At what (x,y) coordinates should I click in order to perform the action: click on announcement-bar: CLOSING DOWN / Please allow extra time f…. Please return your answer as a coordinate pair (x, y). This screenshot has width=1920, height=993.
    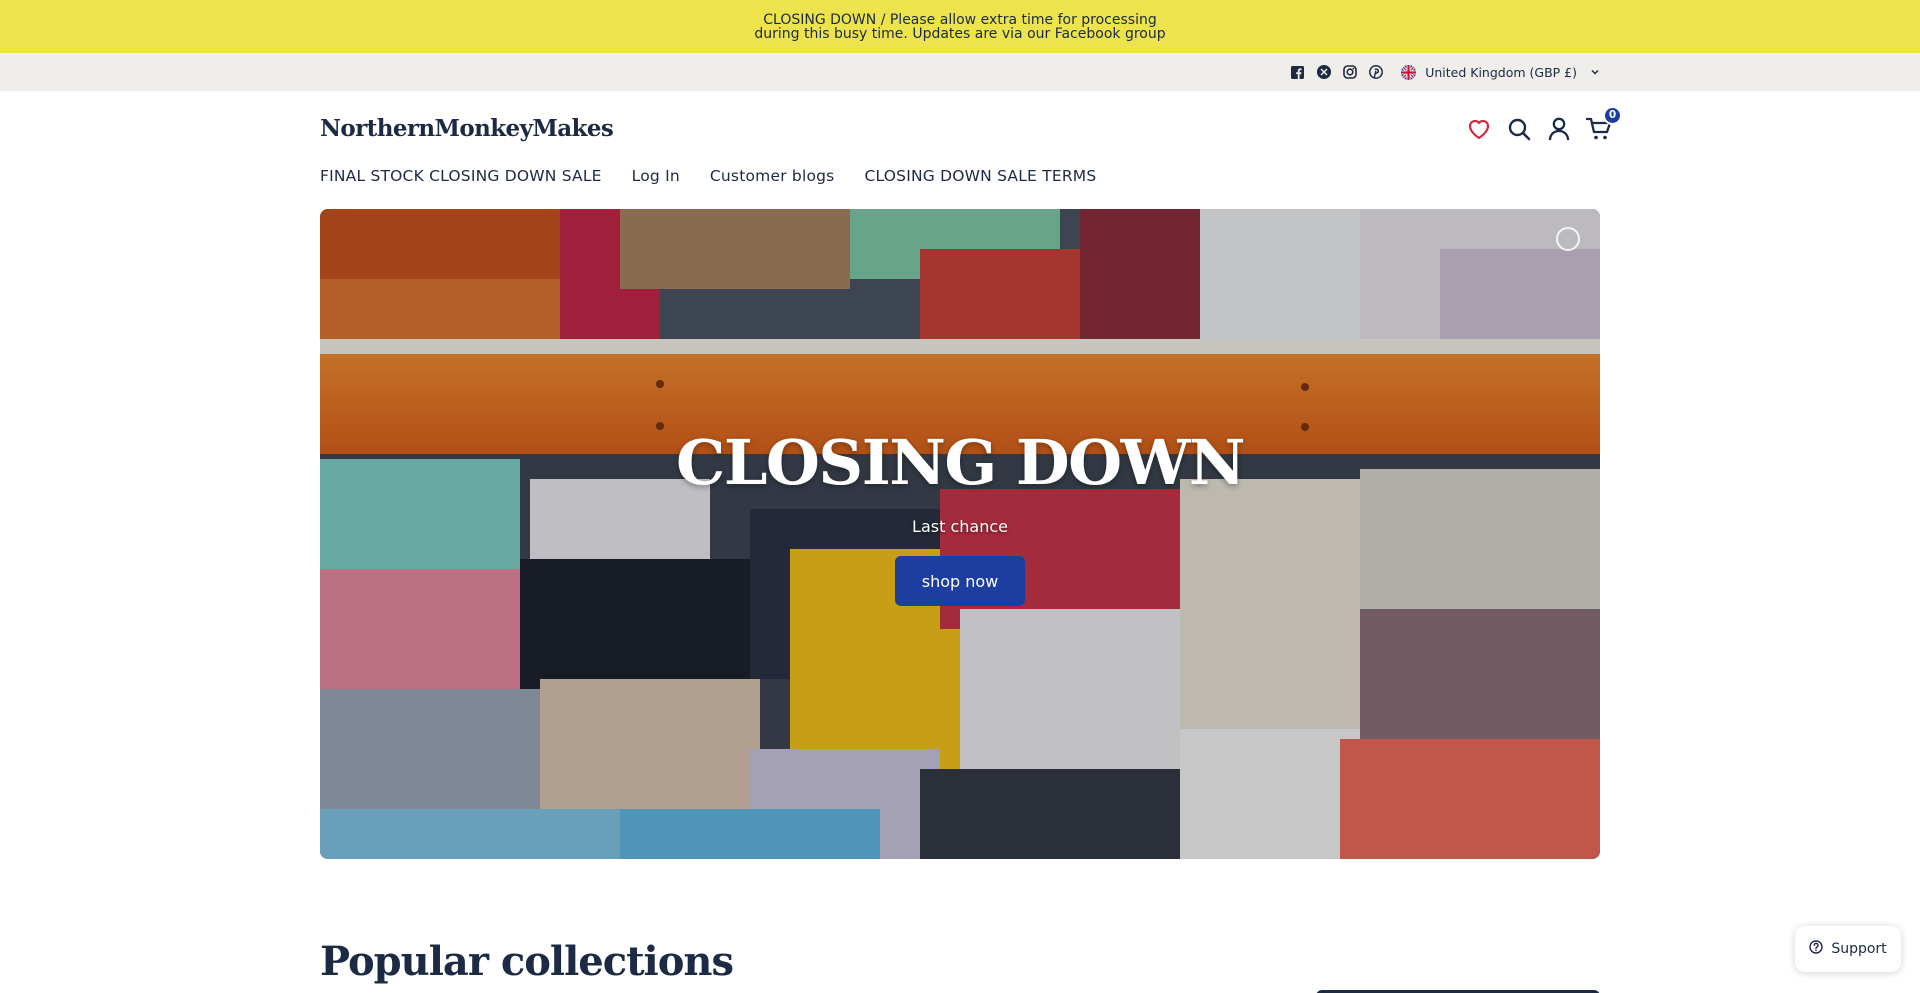
    Looking at the image, I should click on (960, 26).